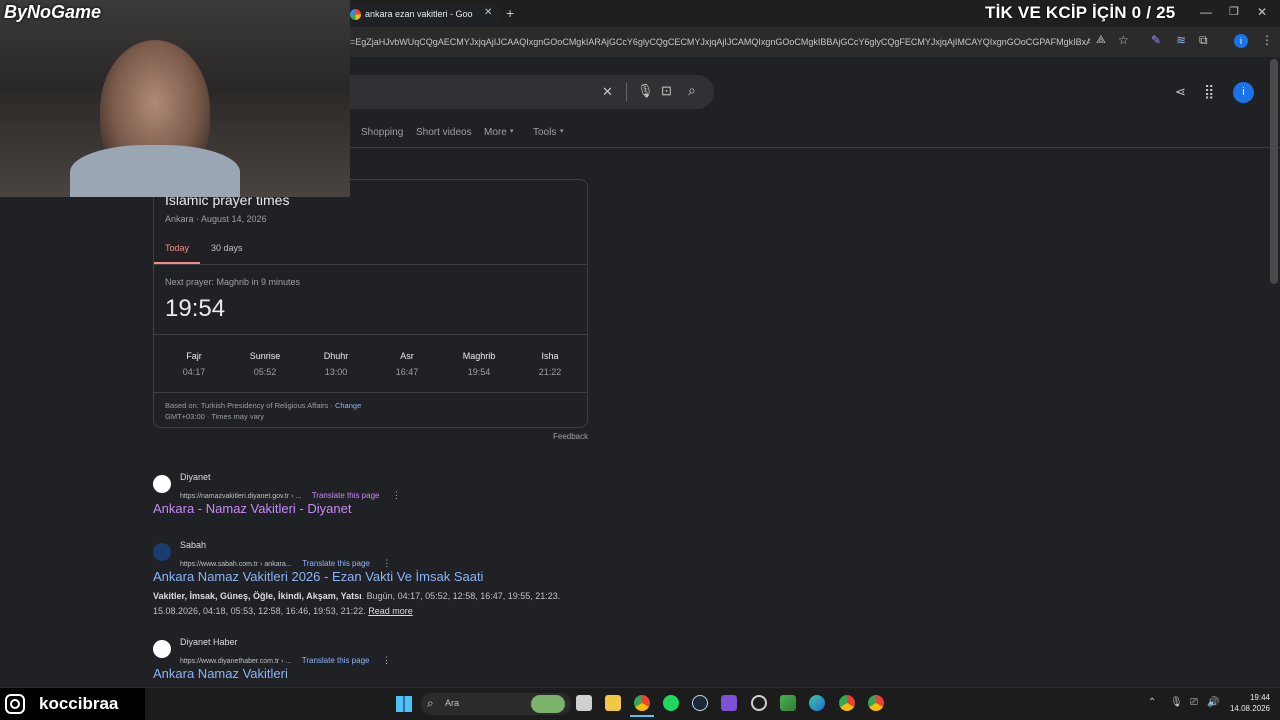 This screenshot has height=720, width=1280. Describe the element at coordinates (642, 716) in the screenshot. I see `active-app-indicator` at that location.